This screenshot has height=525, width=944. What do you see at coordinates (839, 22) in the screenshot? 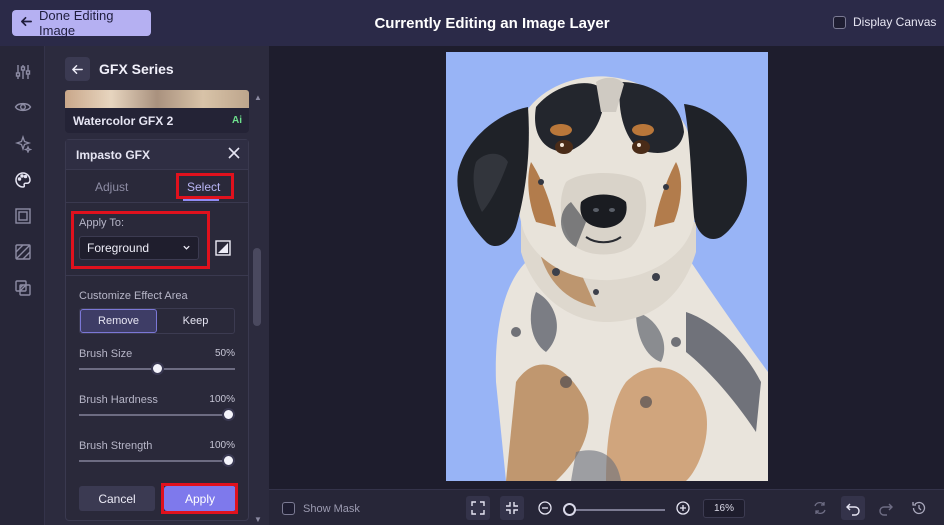
I see `display-canvas-checkbox` at bounding box center [839, 22].